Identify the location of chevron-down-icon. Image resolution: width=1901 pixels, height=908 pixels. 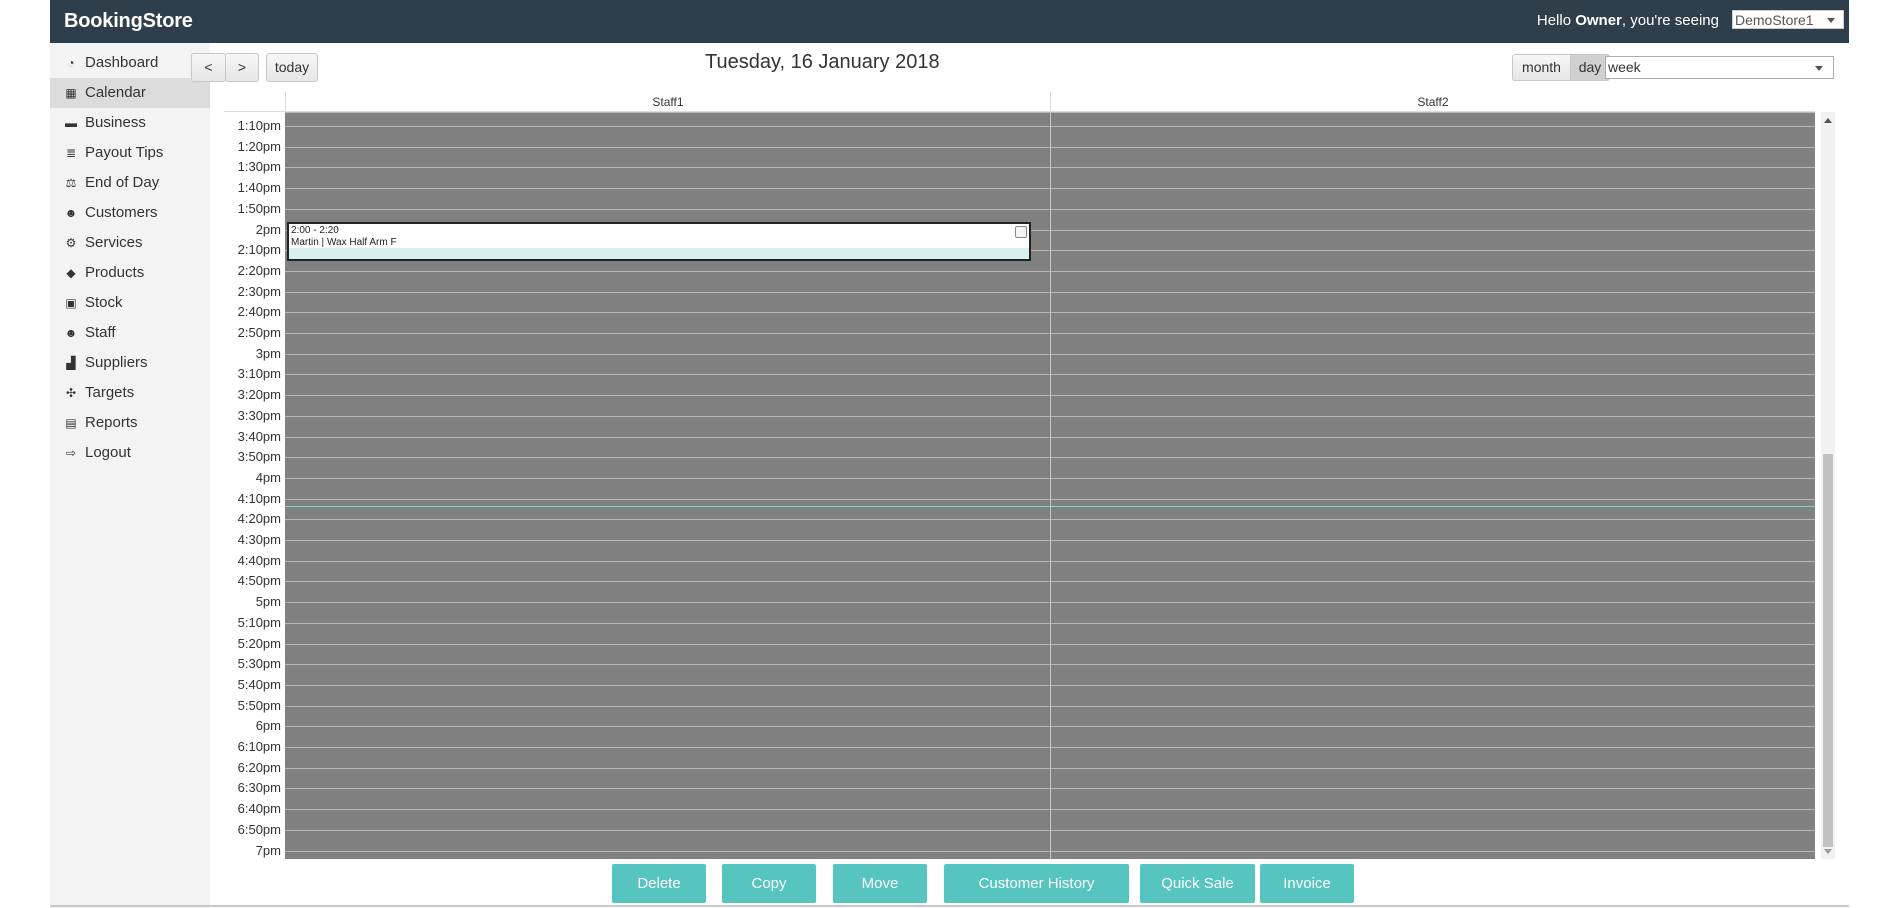
(1831, 20).